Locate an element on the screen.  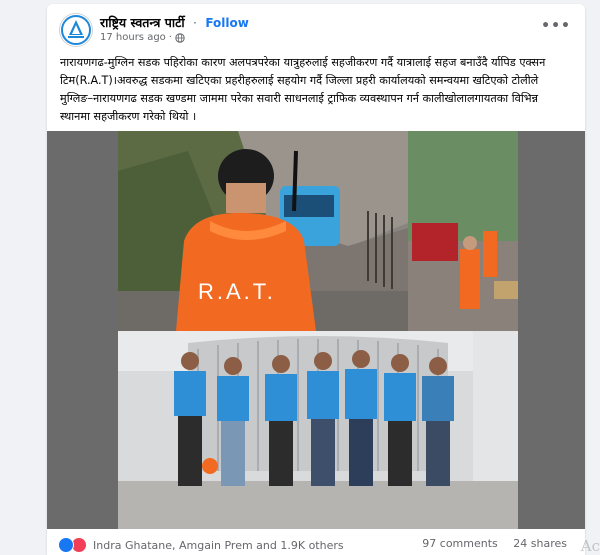
globe-icon is located at coordinates (180, 37).